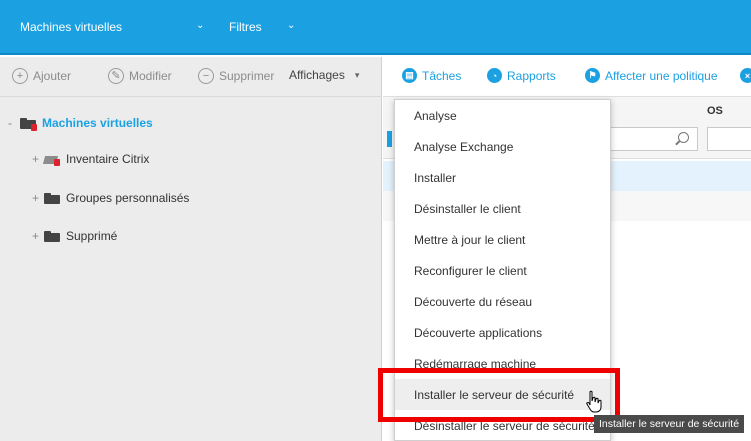  What do you see at coordinates (502, 115) in the screenshot?
I see `menu-item-scan: Analyse` at bounding box center [502, 115].